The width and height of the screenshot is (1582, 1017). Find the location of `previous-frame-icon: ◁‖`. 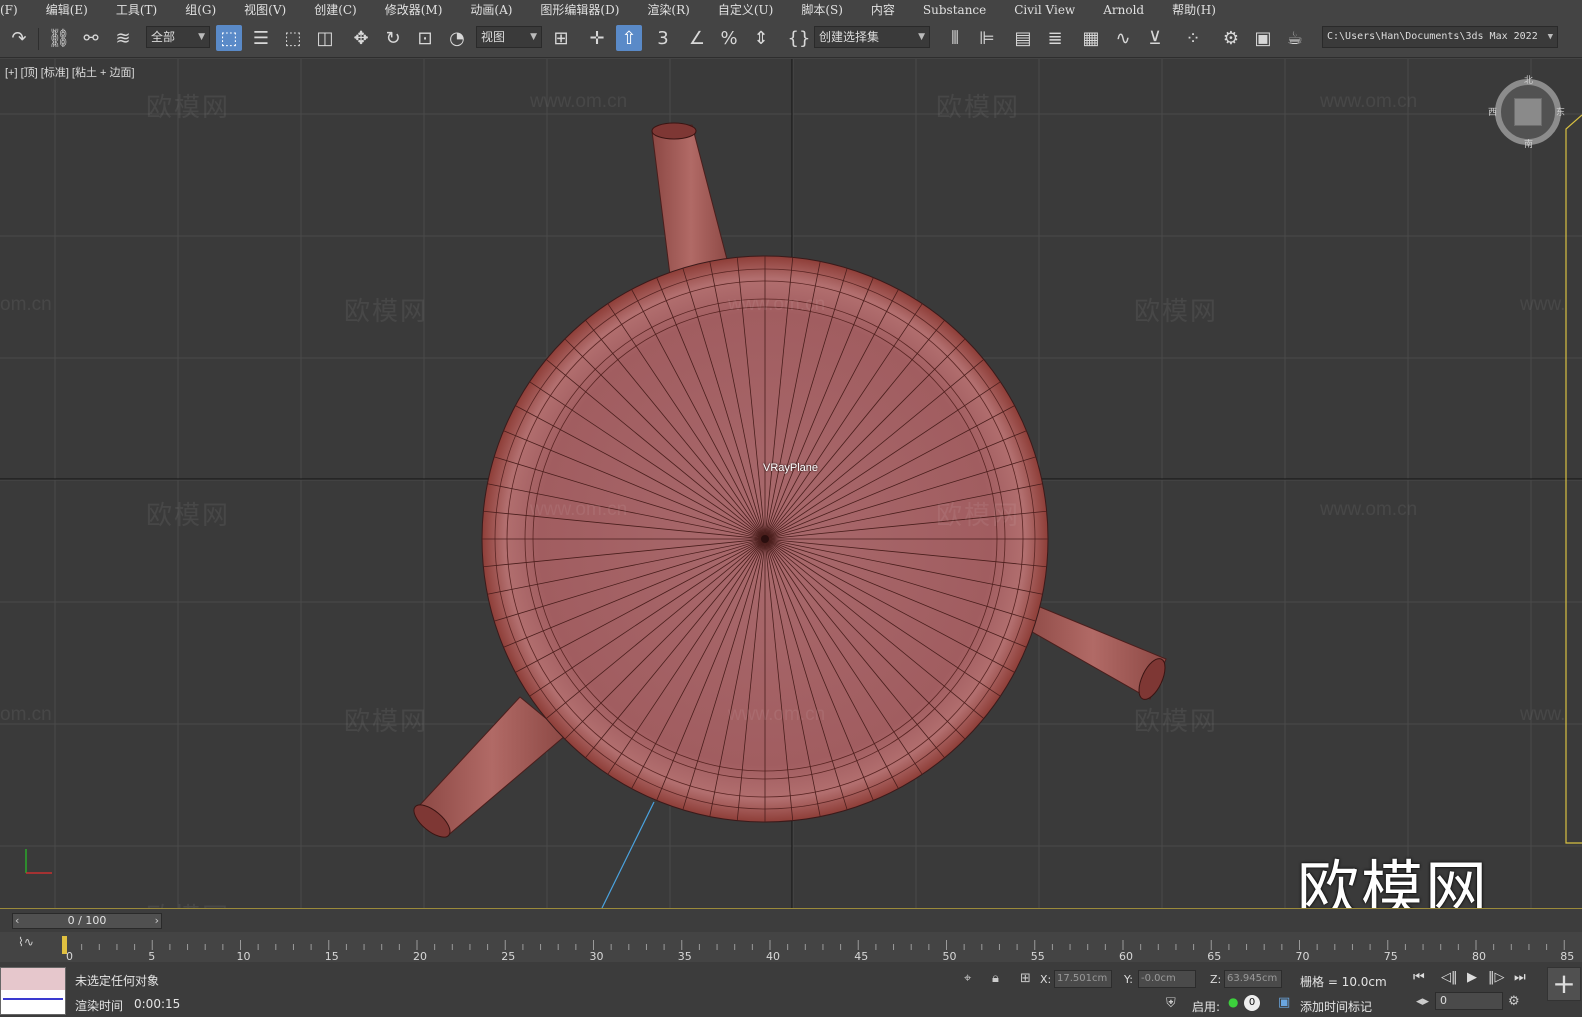

previous-frame-icon: ◁‖ is located at coordinates (1449, 977).